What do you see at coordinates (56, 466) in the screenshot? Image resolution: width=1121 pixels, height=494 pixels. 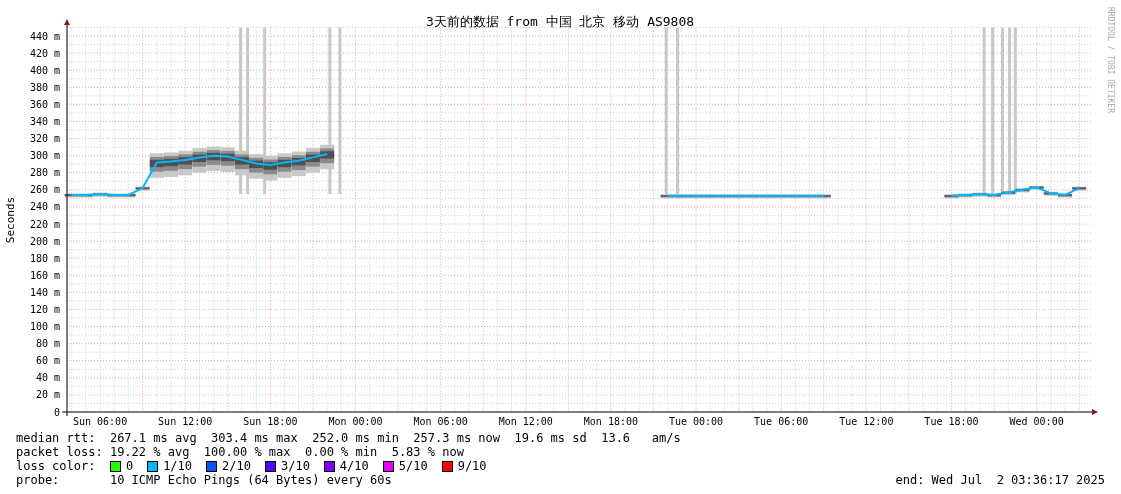 I see `legend-label: loss color:` at bounding box center [56, 466].